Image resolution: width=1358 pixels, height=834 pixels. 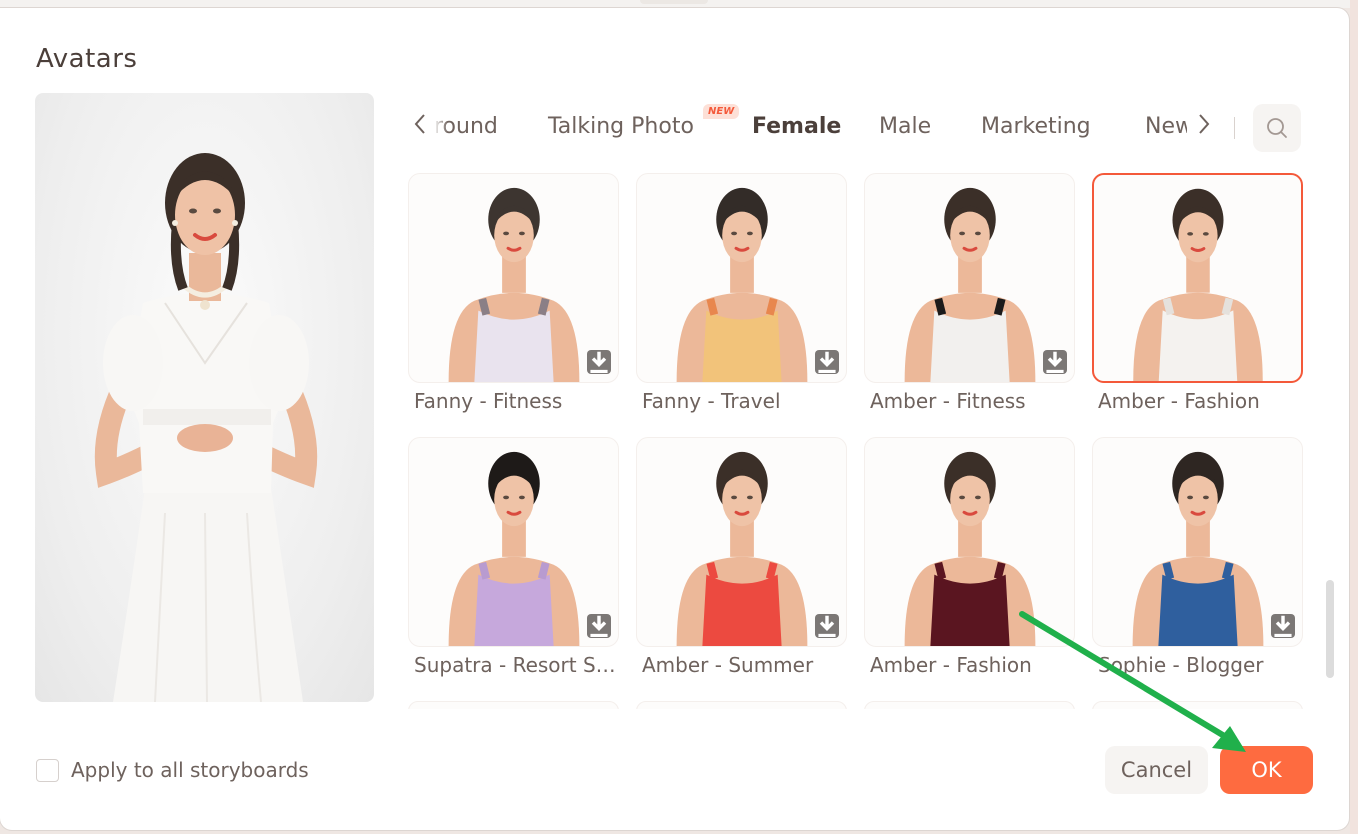 What do you see at coordinates (1234, 128) in the screenshot?
I see `tabs-divider` at bounding box center [1234, 128].